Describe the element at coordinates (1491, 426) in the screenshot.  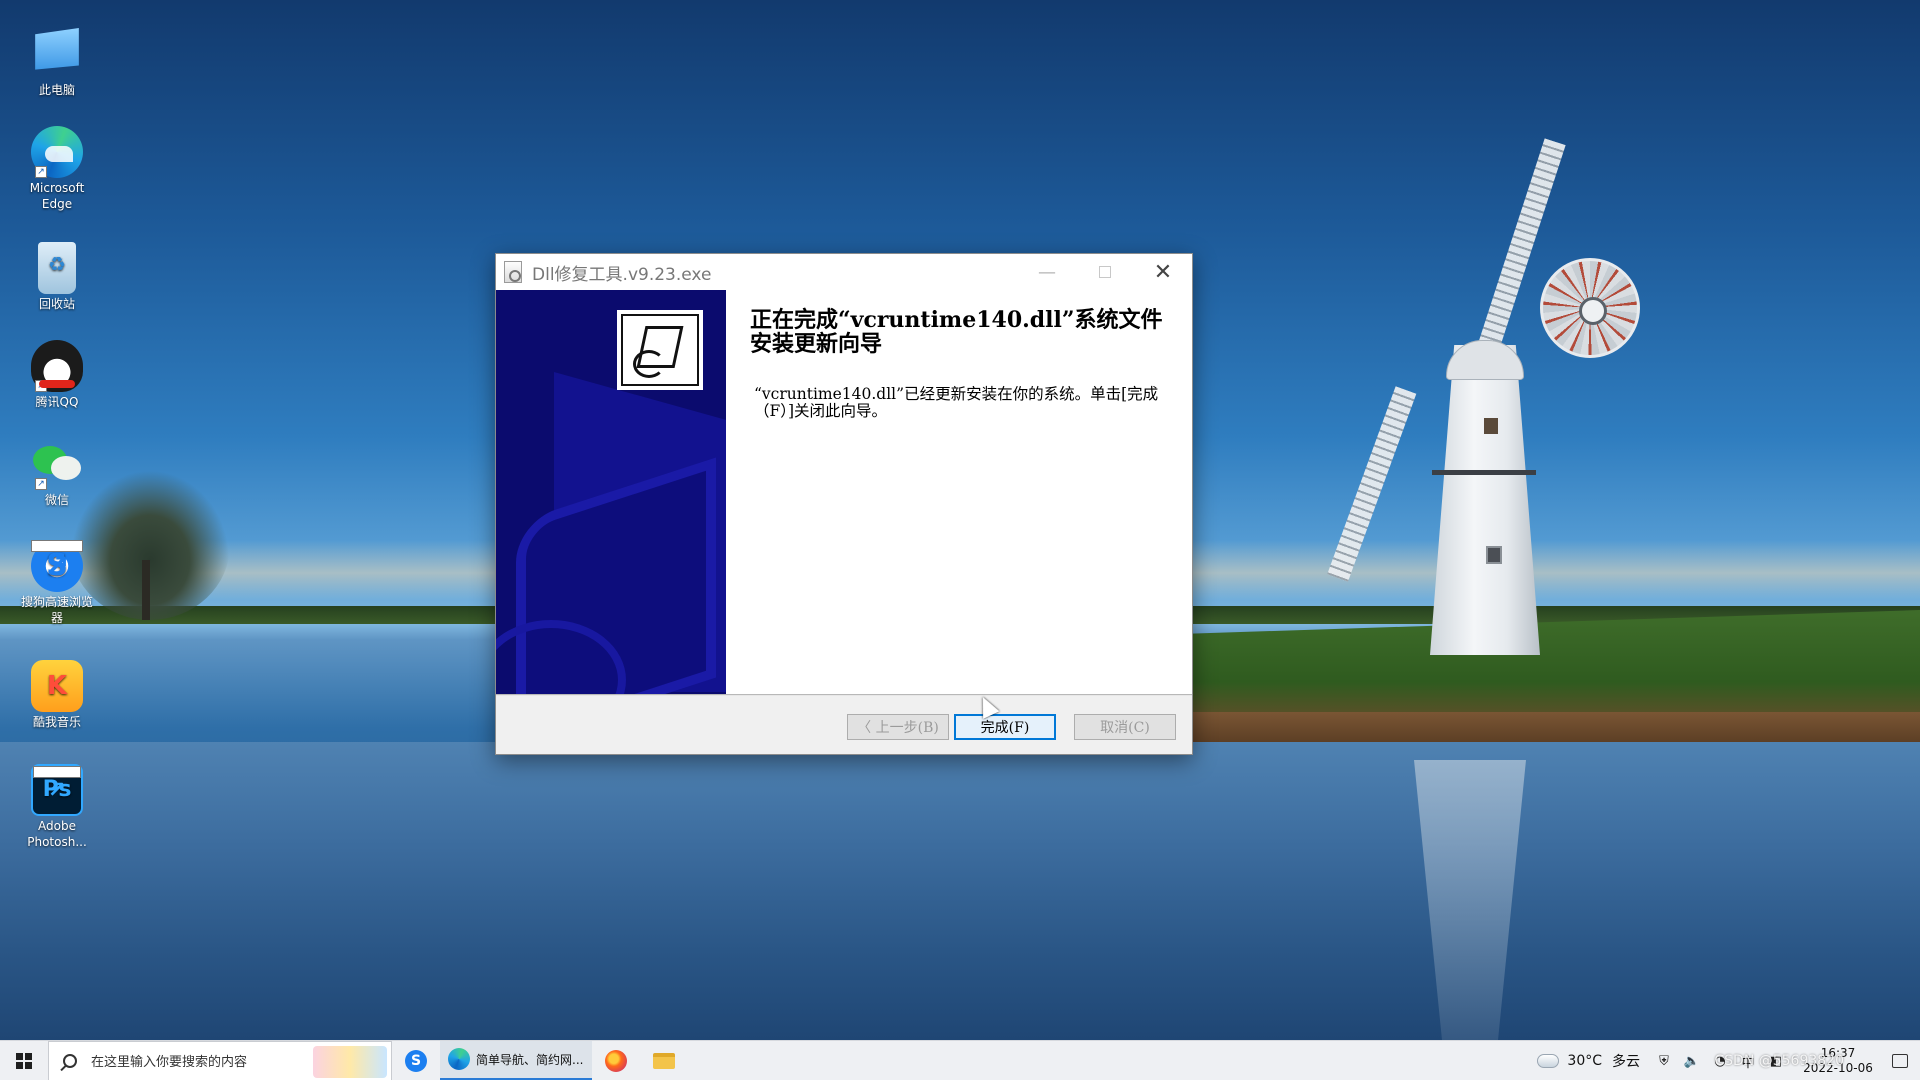
I see `windmill-window` at that location.